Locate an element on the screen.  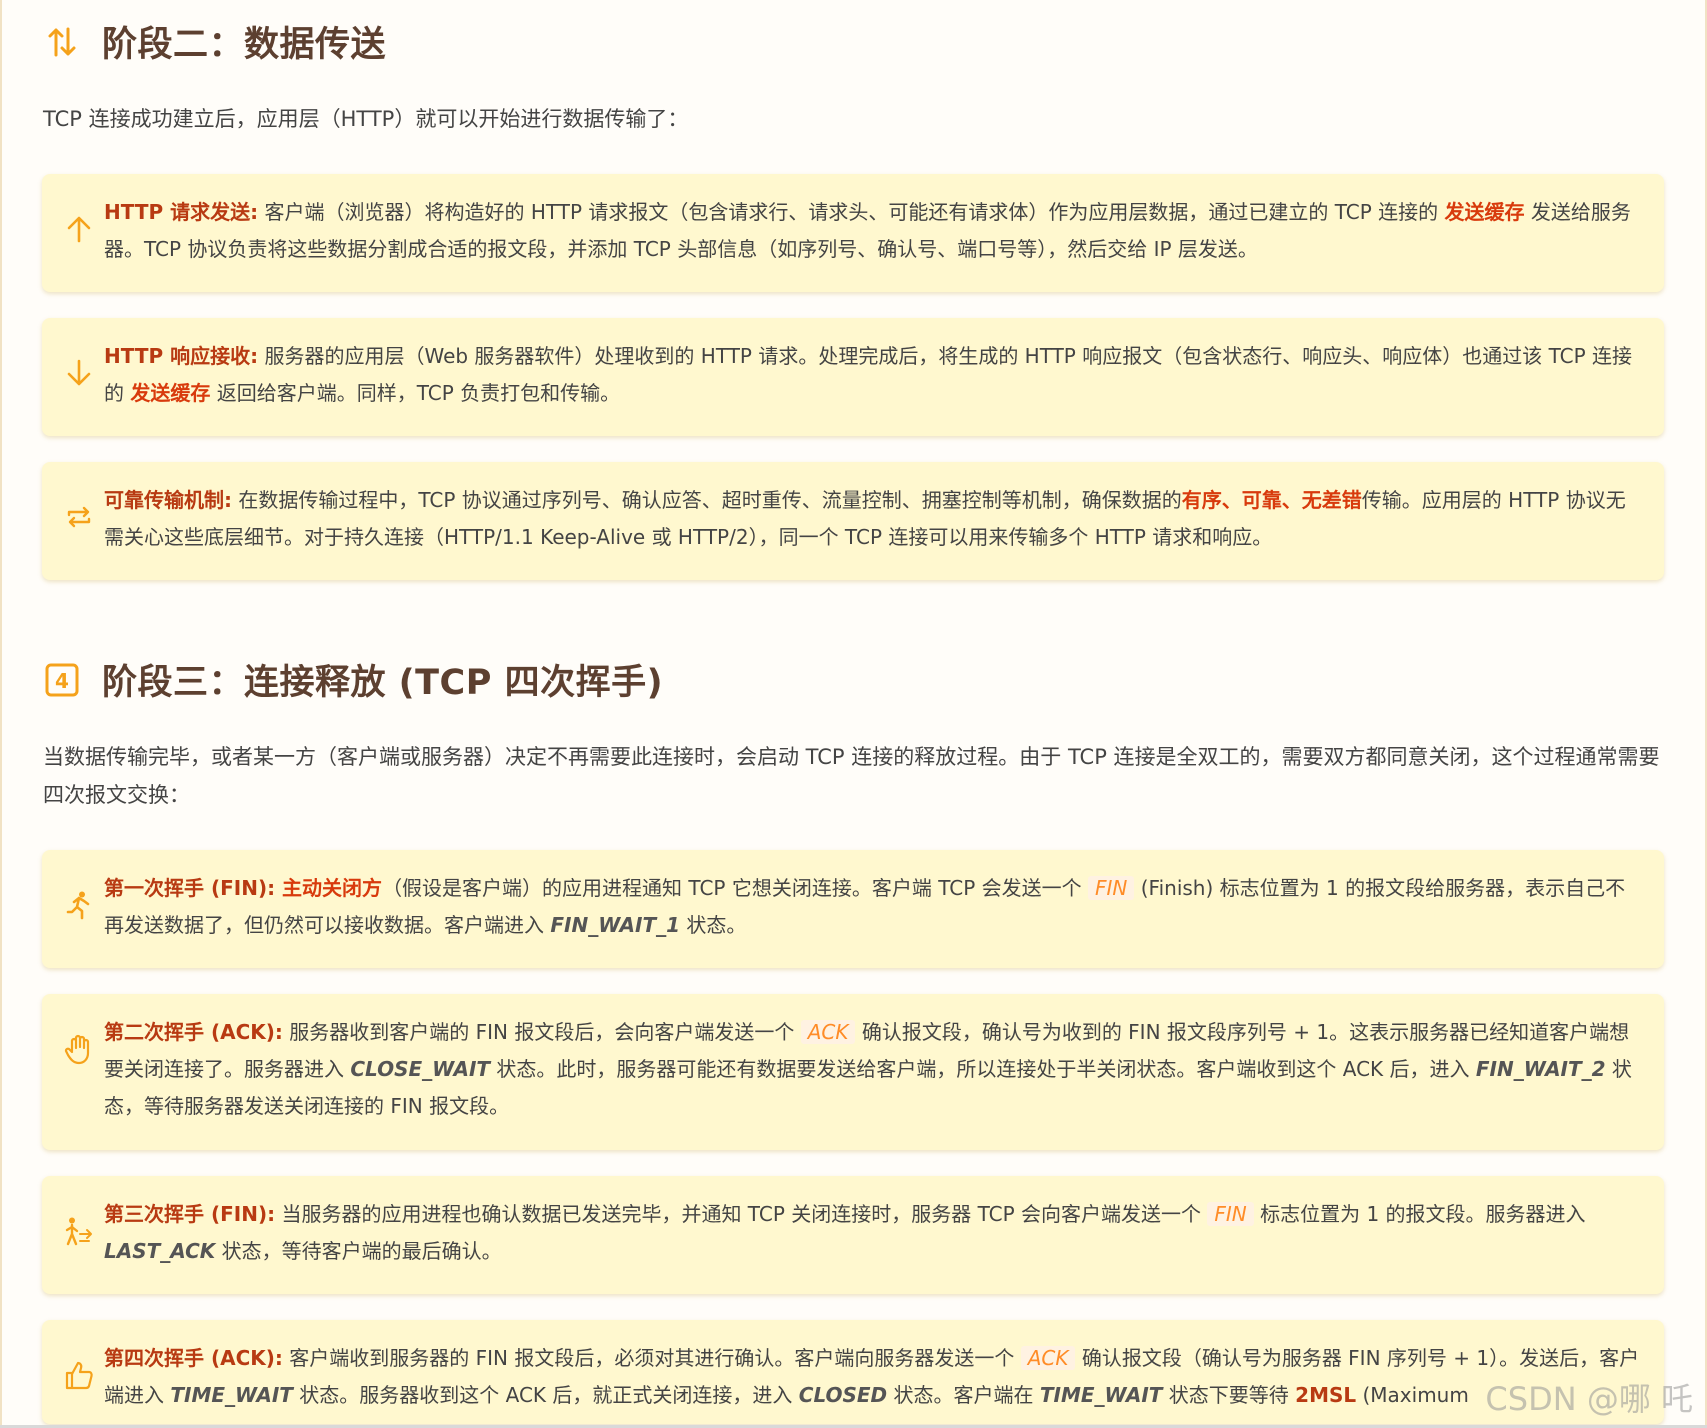
card-text: 状态。服务器收到这个 ACK 后，就正式关闭连接，进入 is located at coordinates (545, 1395).